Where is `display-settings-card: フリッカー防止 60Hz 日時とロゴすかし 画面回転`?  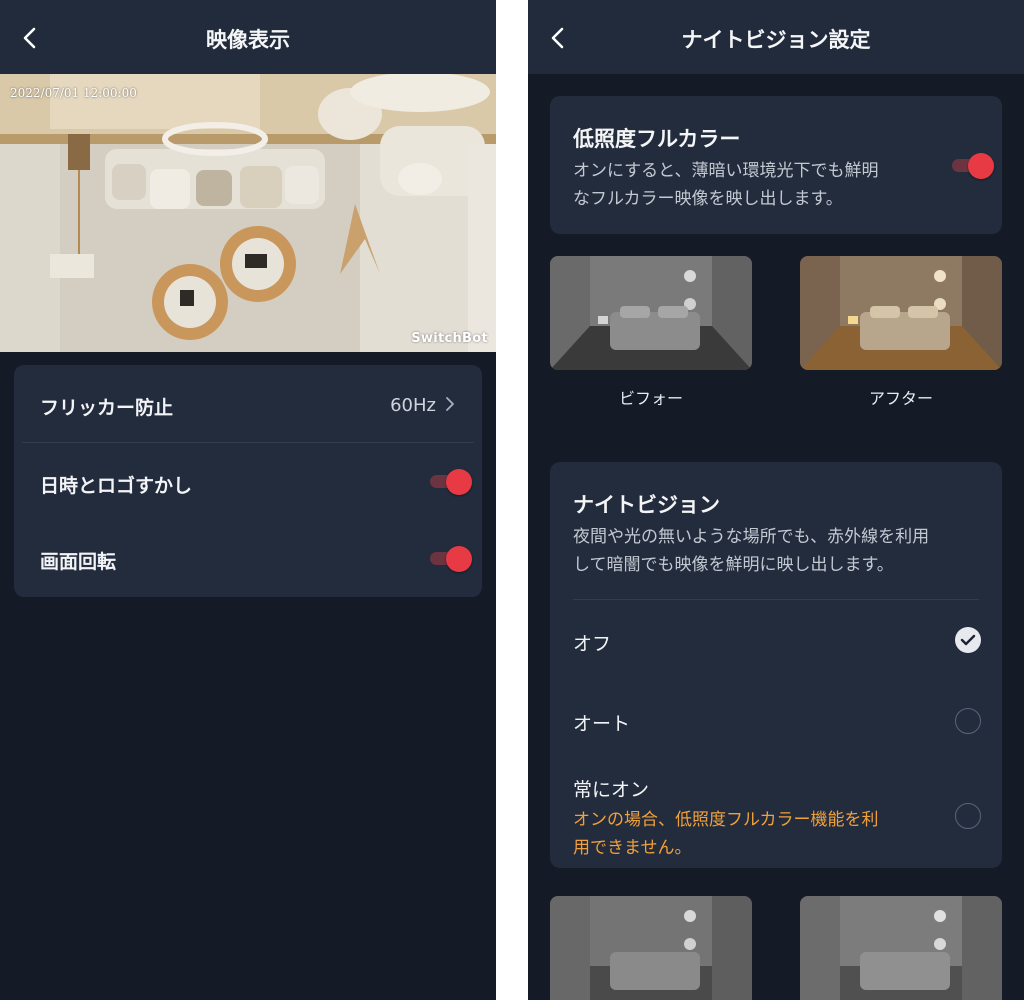
display-settings-card: フリッカー防止 60Hz 日時とロゴすかし 画面回転 is located at coordinates (248, 481).